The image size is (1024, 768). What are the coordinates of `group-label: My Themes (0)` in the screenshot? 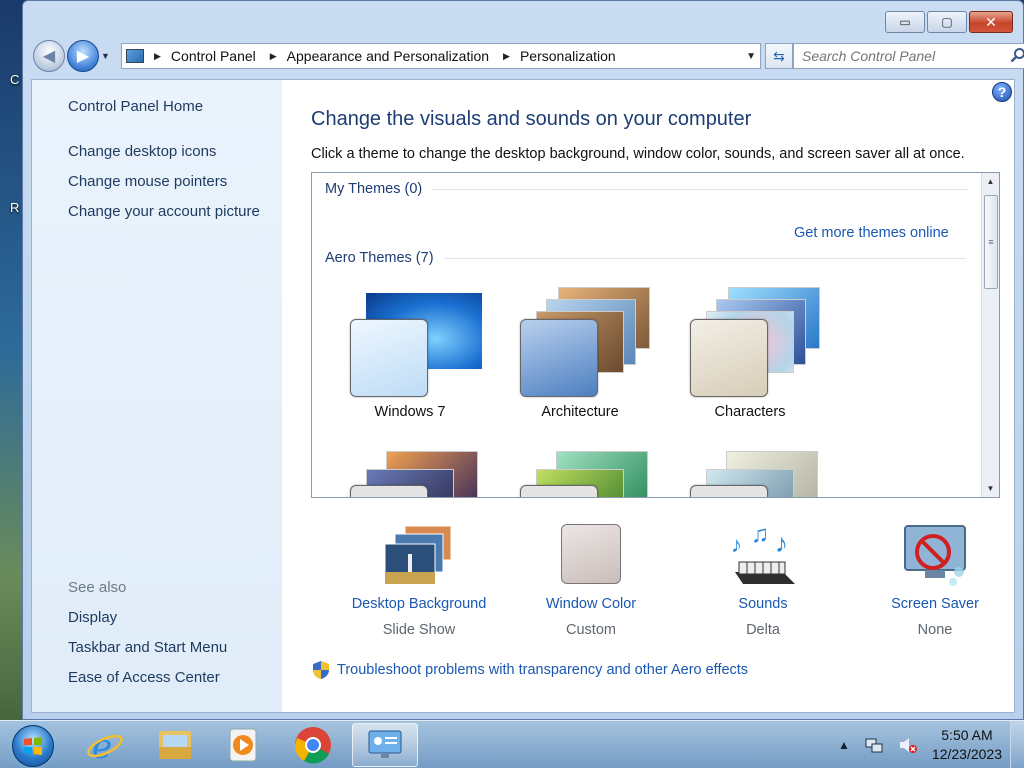 It's located at (374, 189).